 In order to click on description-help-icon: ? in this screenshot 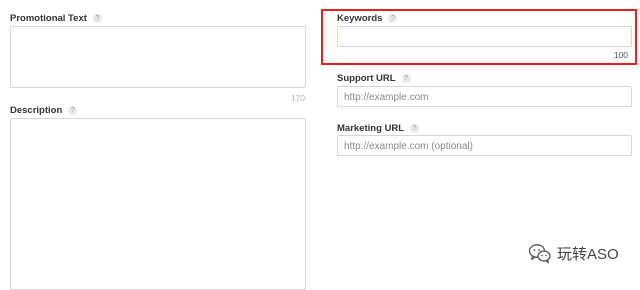, I will do `click(73, 110)`.